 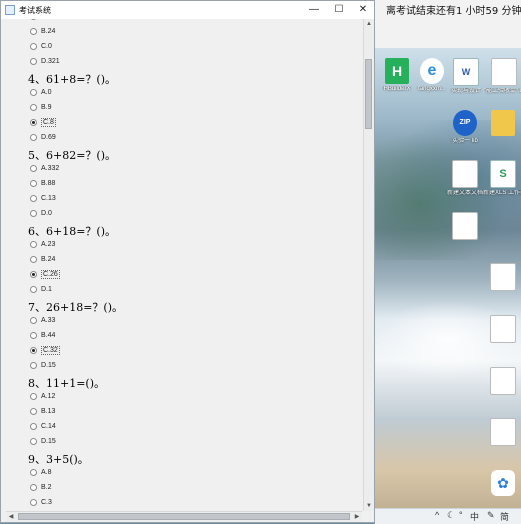 I want to click on desktop-icon-blank4, so click(x=502, y=382).